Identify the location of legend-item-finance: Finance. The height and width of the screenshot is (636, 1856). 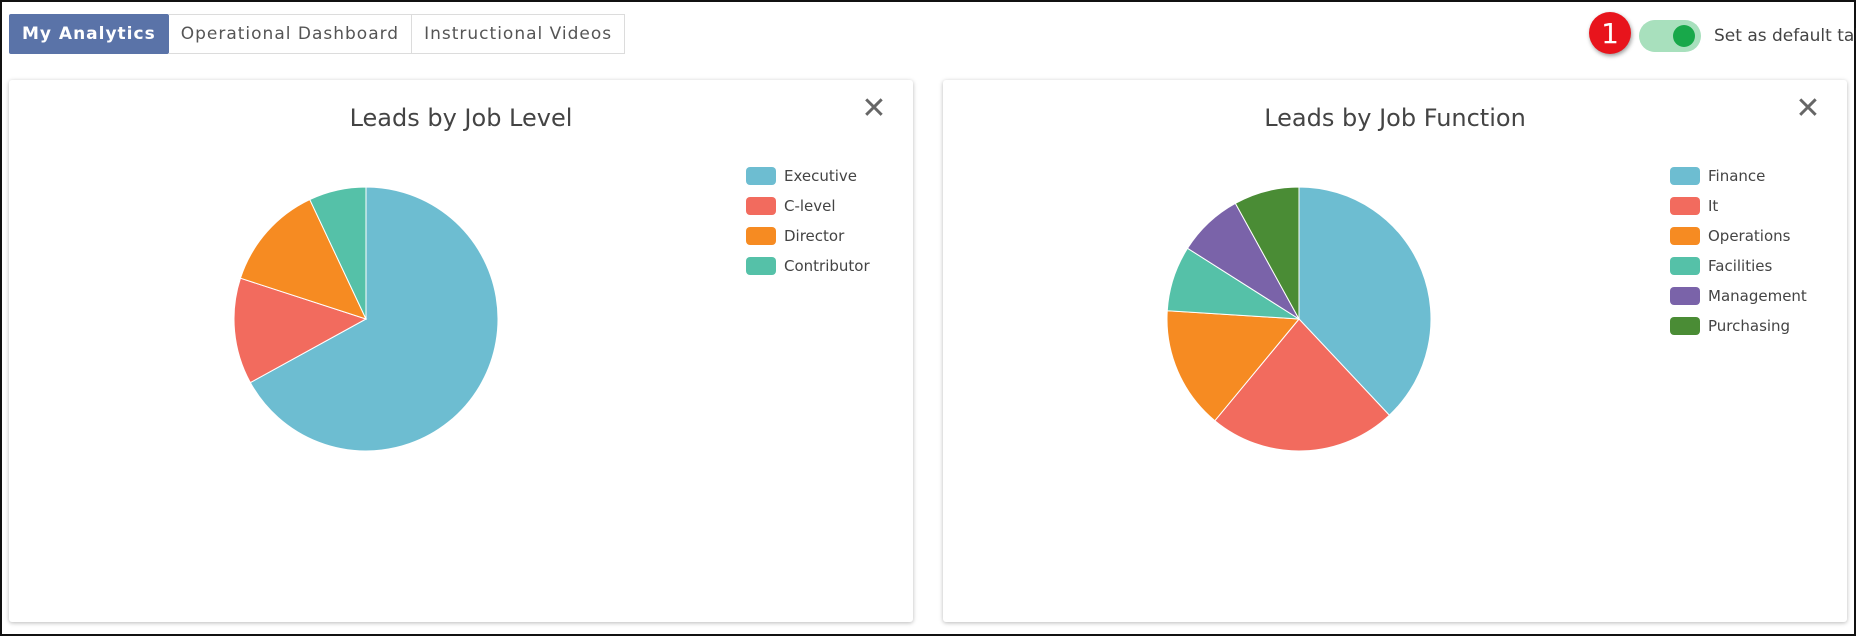
(1738, 176).